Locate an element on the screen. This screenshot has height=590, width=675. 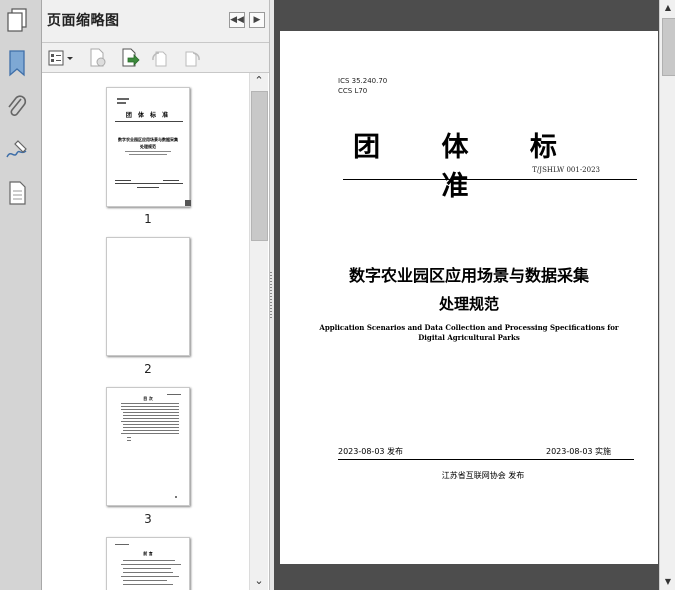
thumbnail-toolbar is located at coordinates (156, 58).